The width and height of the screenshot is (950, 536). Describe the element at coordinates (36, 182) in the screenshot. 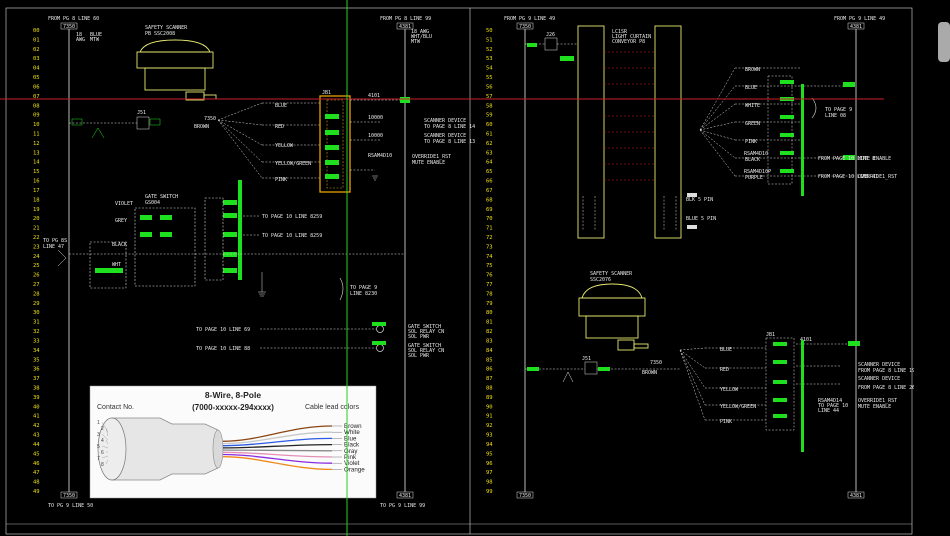

I see `left-row-16: 16` at that location.